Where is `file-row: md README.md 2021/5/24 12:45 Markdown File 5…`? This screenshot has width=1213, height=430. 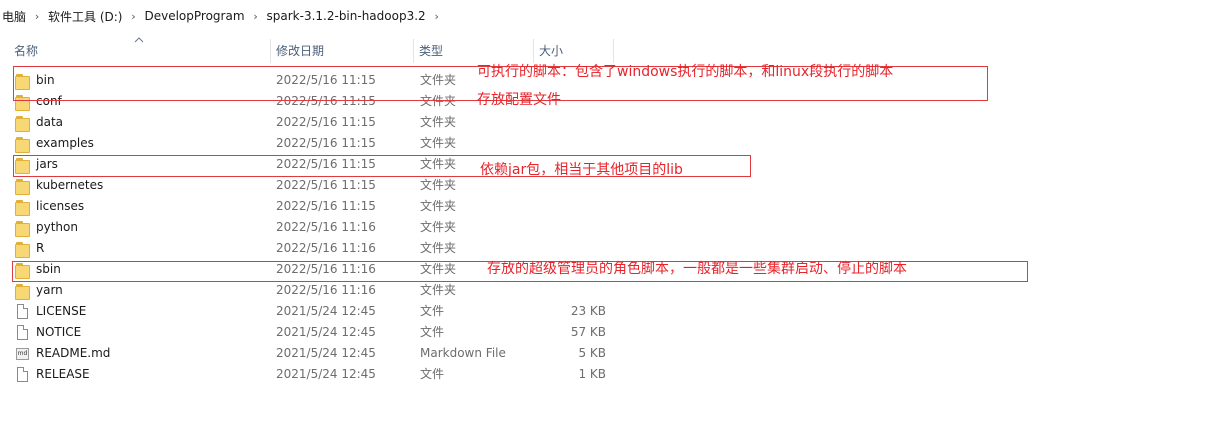 file-row: md README.md 2021/5/24 12:45 Markdown File 5… is located at coordinates (606, 353).